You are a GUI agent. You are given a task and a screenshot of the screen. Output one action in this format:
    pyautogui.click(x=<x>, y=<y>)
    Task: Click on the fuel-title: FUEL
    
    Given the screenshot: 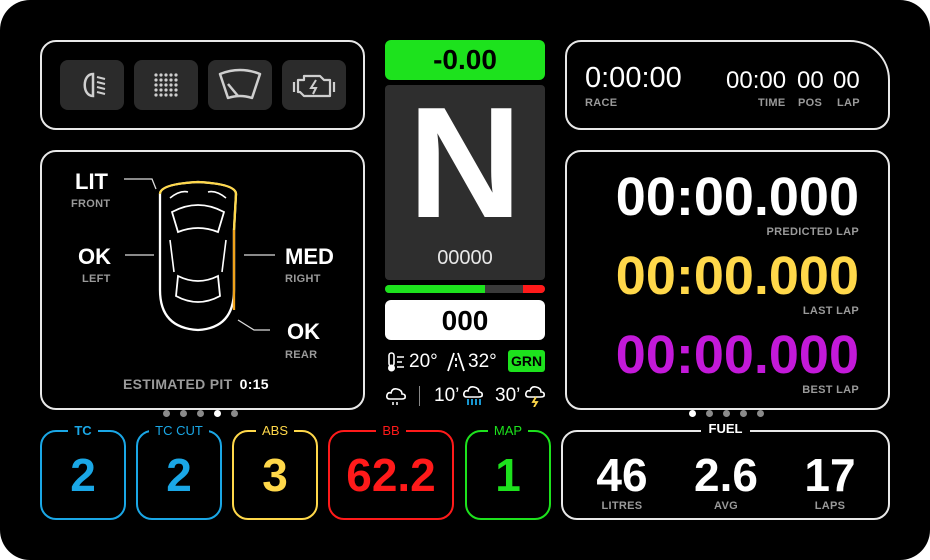 What is the action you would take?
    pyautogui.click(x=725, y=428)
    